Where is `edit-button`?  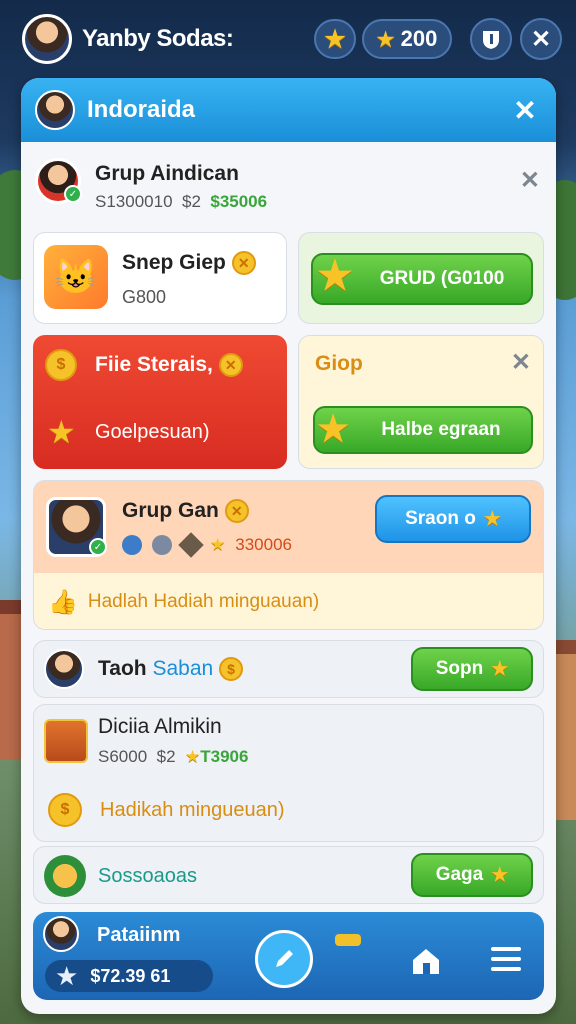 edit-button is located at coordinates (284, 959).